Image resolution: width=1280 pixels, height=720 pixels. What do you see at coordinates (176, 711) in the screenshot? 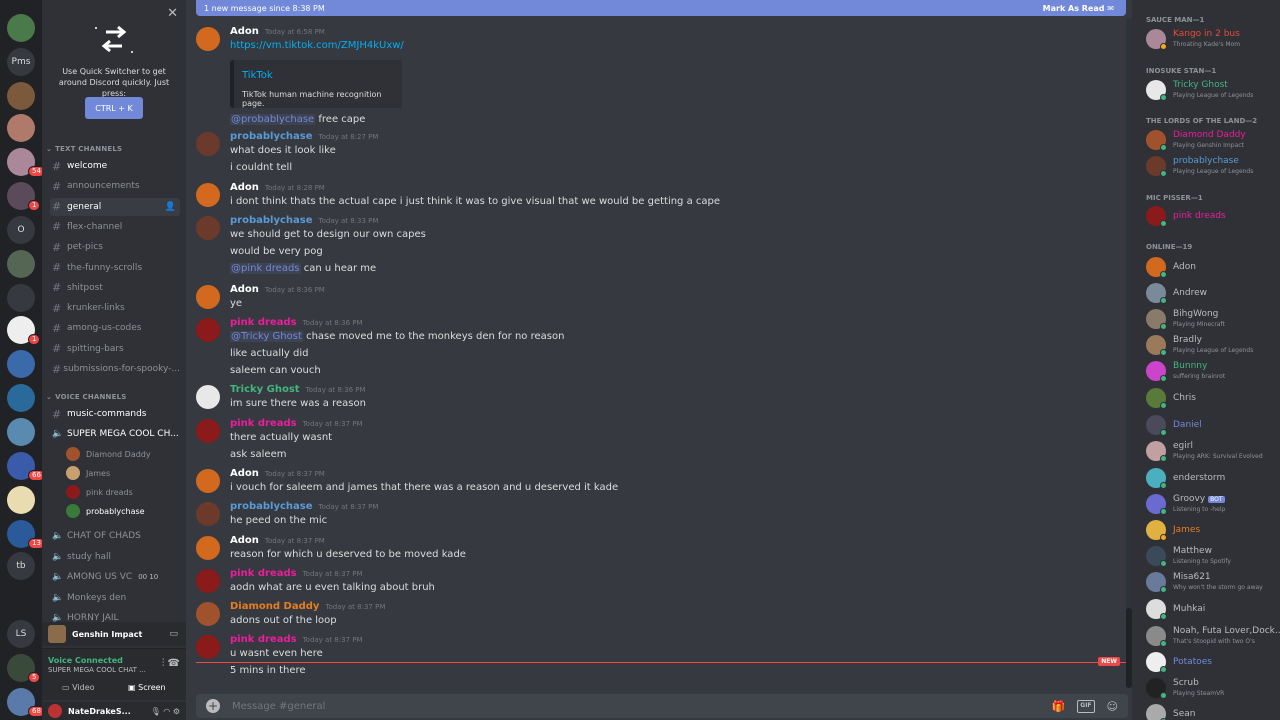
I see `gear-icon: ⚙` at bounding box center [176, 711].